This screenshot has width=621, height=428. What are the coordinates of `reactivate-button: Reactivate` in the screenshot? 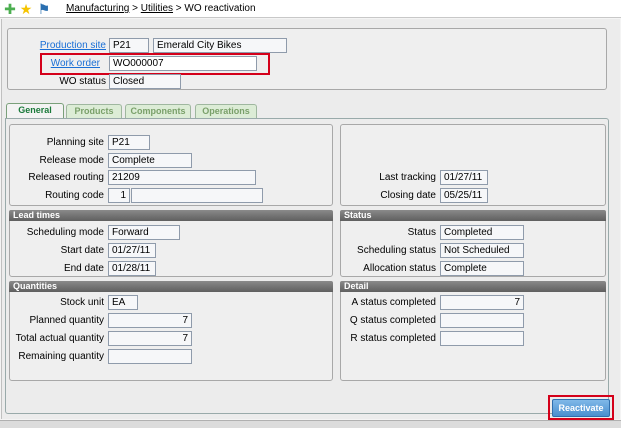 It's located at (581, 408).